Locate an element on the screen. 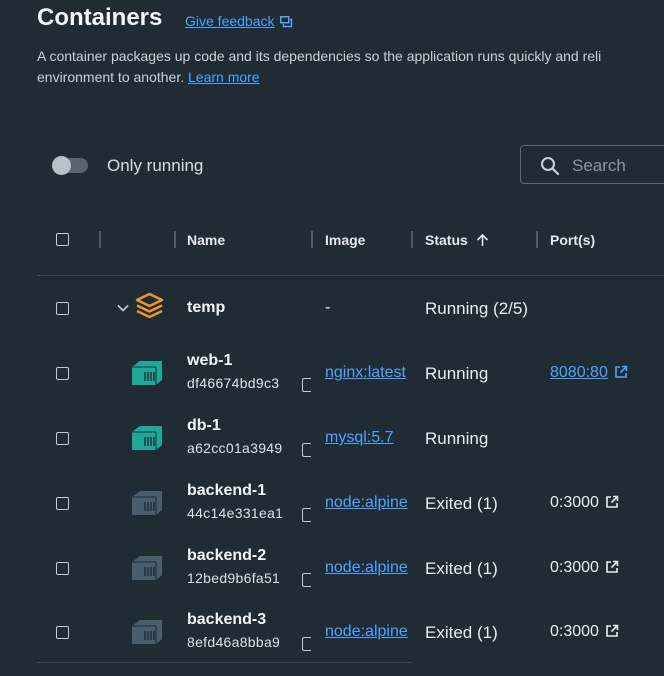 The image size is (664, 676). sort-ascending-icon is located at coordinates (482, 239).